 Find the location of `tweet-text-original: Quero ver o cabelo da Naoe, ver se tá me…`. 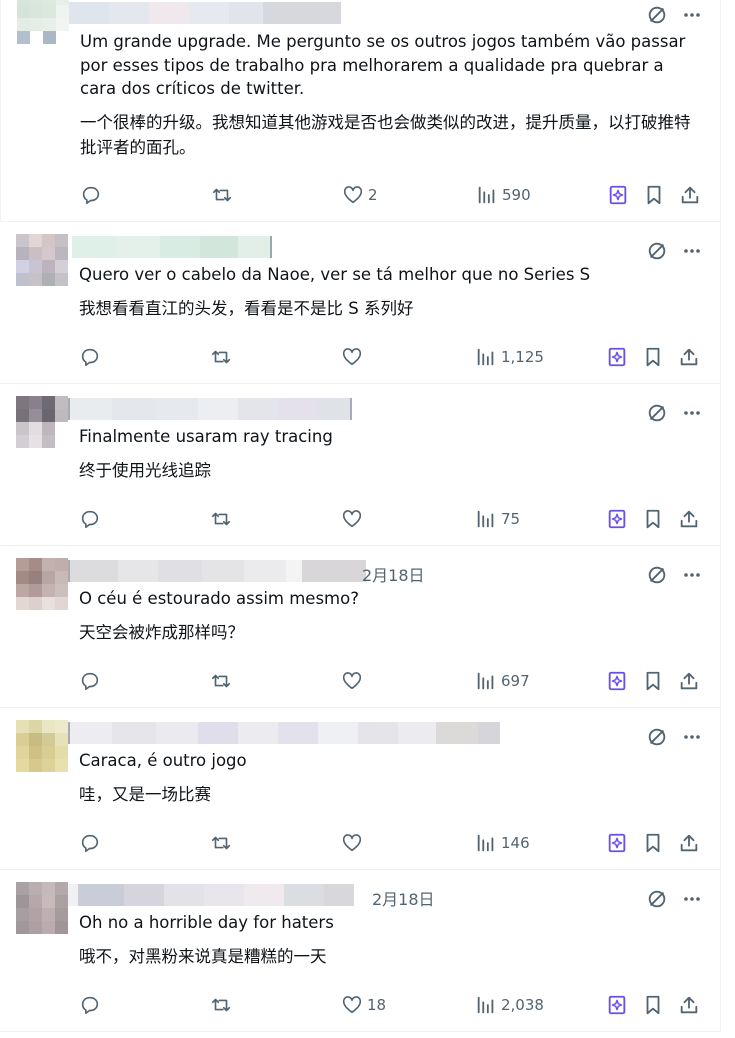

tweet-text-original: Quero ver o cabelo da Naoe, ver se tá me… is located at coordinates (335, 274).